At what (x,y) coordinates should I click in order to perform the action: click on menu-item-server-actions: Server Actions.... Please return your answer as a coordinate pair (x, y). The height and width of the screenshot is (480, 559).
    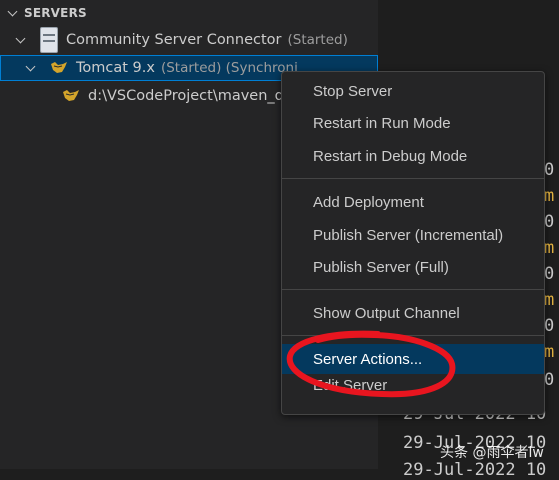
    Looking at the image, I should click on (413, 359).